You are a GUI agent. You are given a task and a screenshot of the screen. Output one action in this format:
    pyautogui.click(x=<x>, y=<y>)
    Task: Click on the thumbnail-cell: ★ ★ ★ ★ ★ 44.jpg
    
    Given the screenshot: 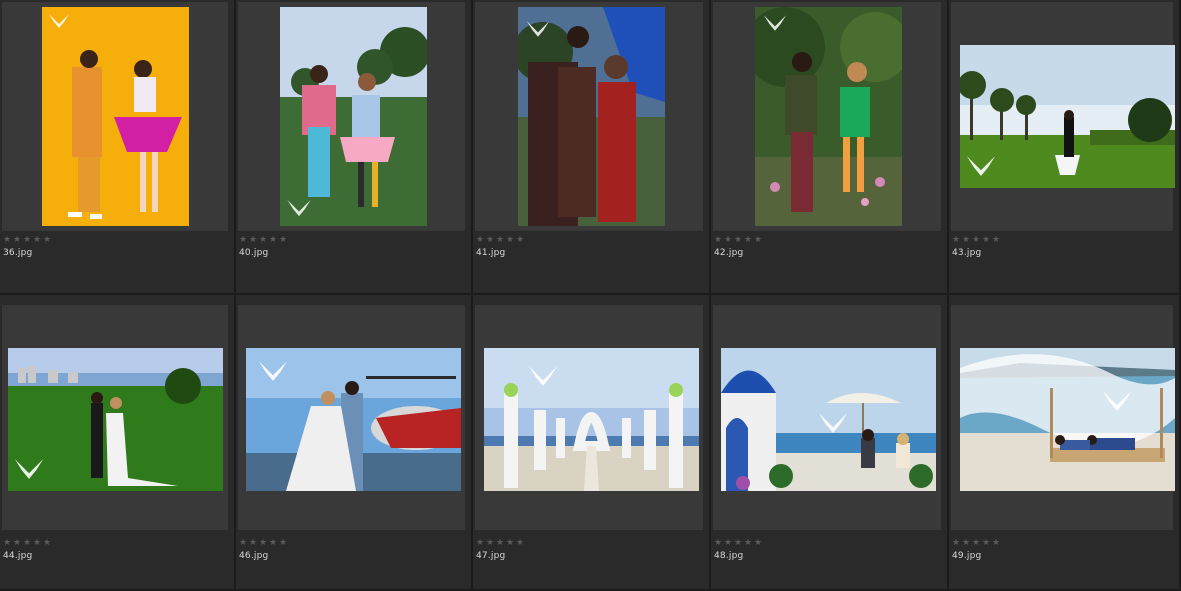 What is the action you would take?
    pyautogui.click(x=118, y=443)
    